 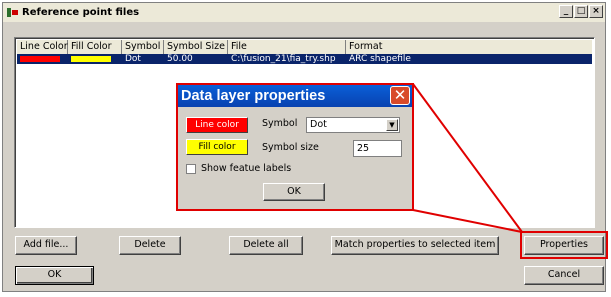 I want to click on symbol-size-input: 25, so click(x=377, y=148).